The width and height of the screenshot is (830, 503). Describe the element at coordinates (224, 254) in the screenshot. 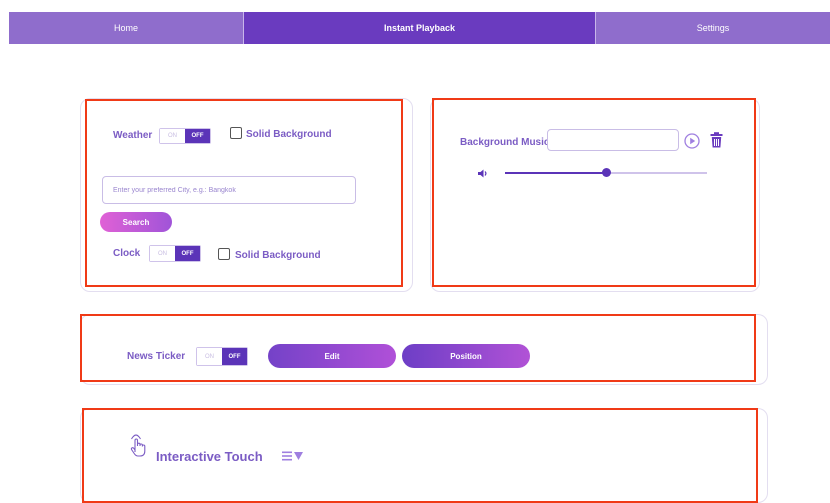

I see `clock-solid-bg-checkbox` at that location.